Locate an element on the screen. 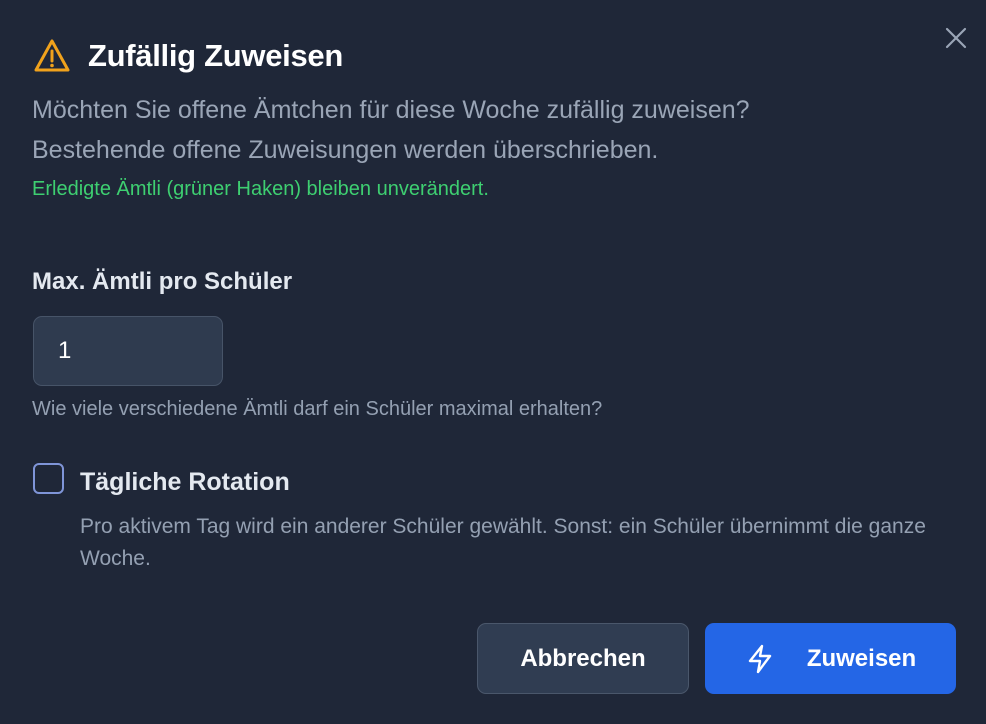  dialog-title: Zufällig Zuweisen is located at coordinates (215, 55).